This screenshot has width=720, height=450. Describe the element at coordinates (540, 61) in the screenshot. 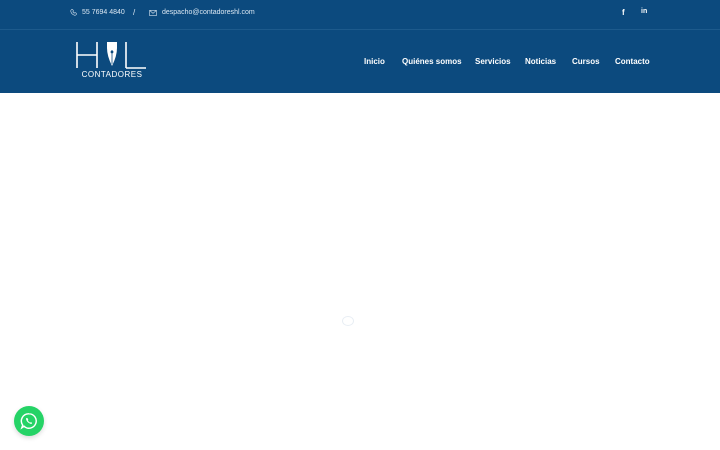

I see `nav-item-noticias: Noticias` at that location.